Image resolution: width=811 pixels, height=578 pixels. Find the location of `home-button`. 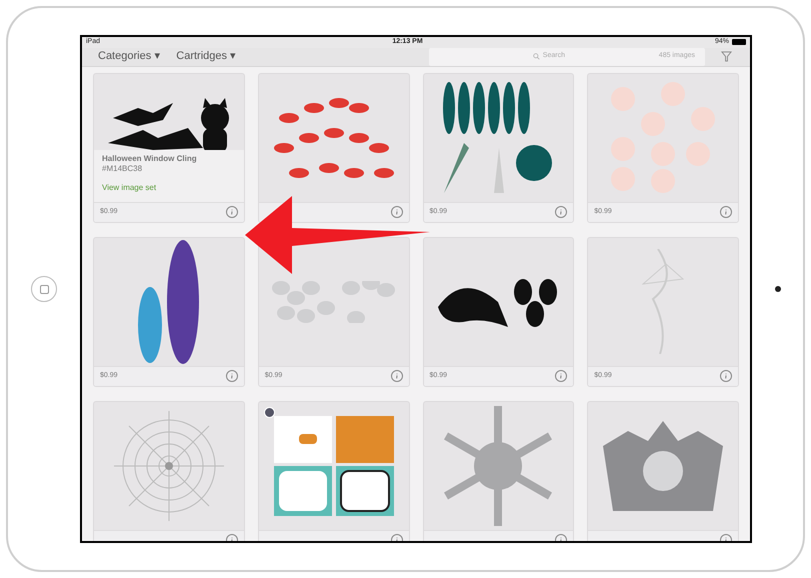

home-button is located at coordinates (44, 289).